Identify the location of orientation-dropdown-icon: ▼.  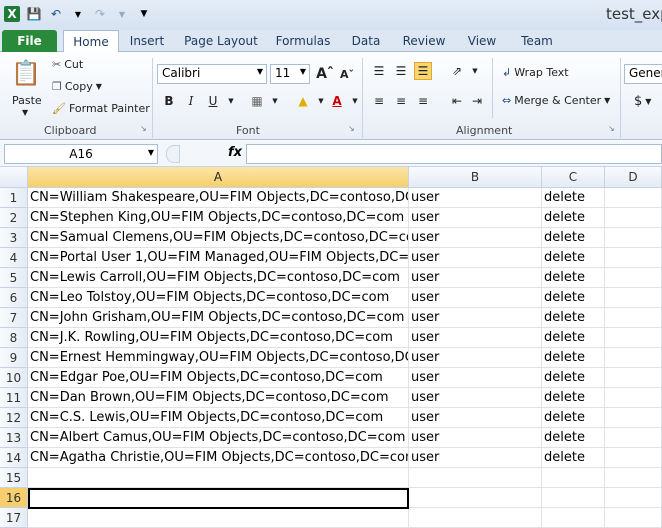
(475, 71).